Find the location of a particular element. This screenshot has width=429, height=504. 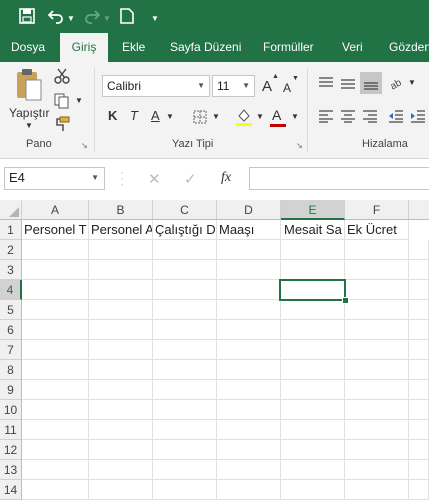

font-color-button: A is located at coordinates (276, 115).